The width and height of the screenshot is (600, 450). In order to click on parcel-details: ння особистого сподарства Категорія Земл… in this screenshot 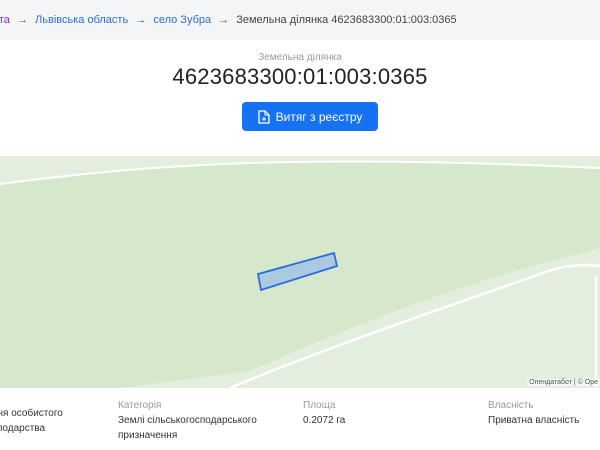, I will do `click(300, 420)`.